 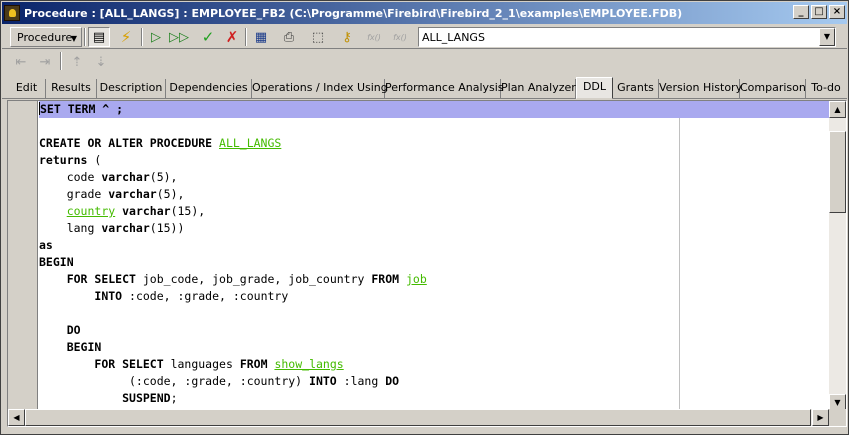 I want to click on table-icon: ▦, so click(x=261, y=37).